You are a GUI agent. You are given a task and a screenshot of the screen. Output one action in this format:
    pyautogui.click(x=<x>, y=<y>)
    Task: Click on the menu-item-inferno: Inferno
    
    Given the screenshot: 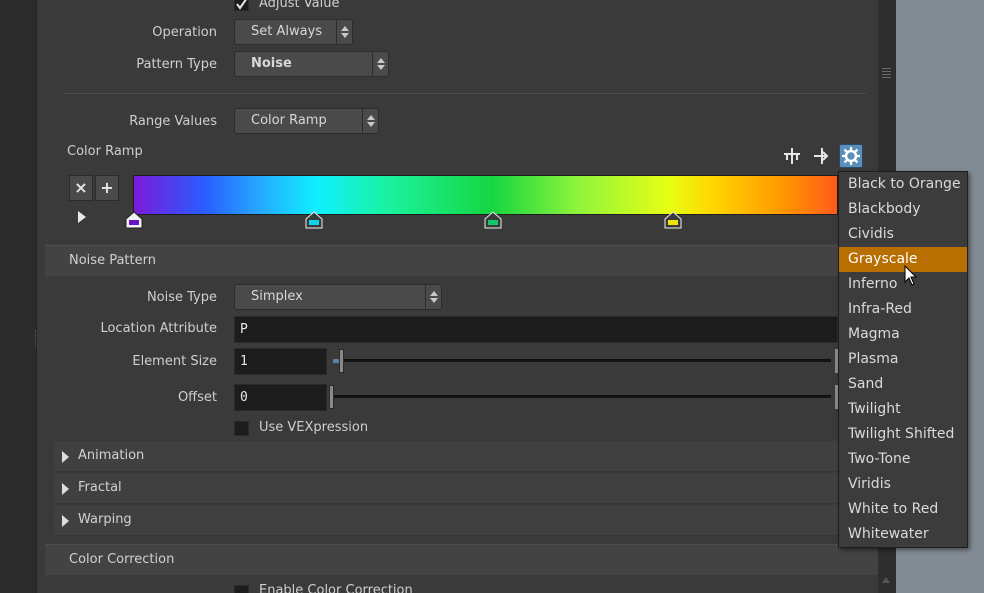 What is the action you would take?
    pyautogui.click(x=903, y=284)
    